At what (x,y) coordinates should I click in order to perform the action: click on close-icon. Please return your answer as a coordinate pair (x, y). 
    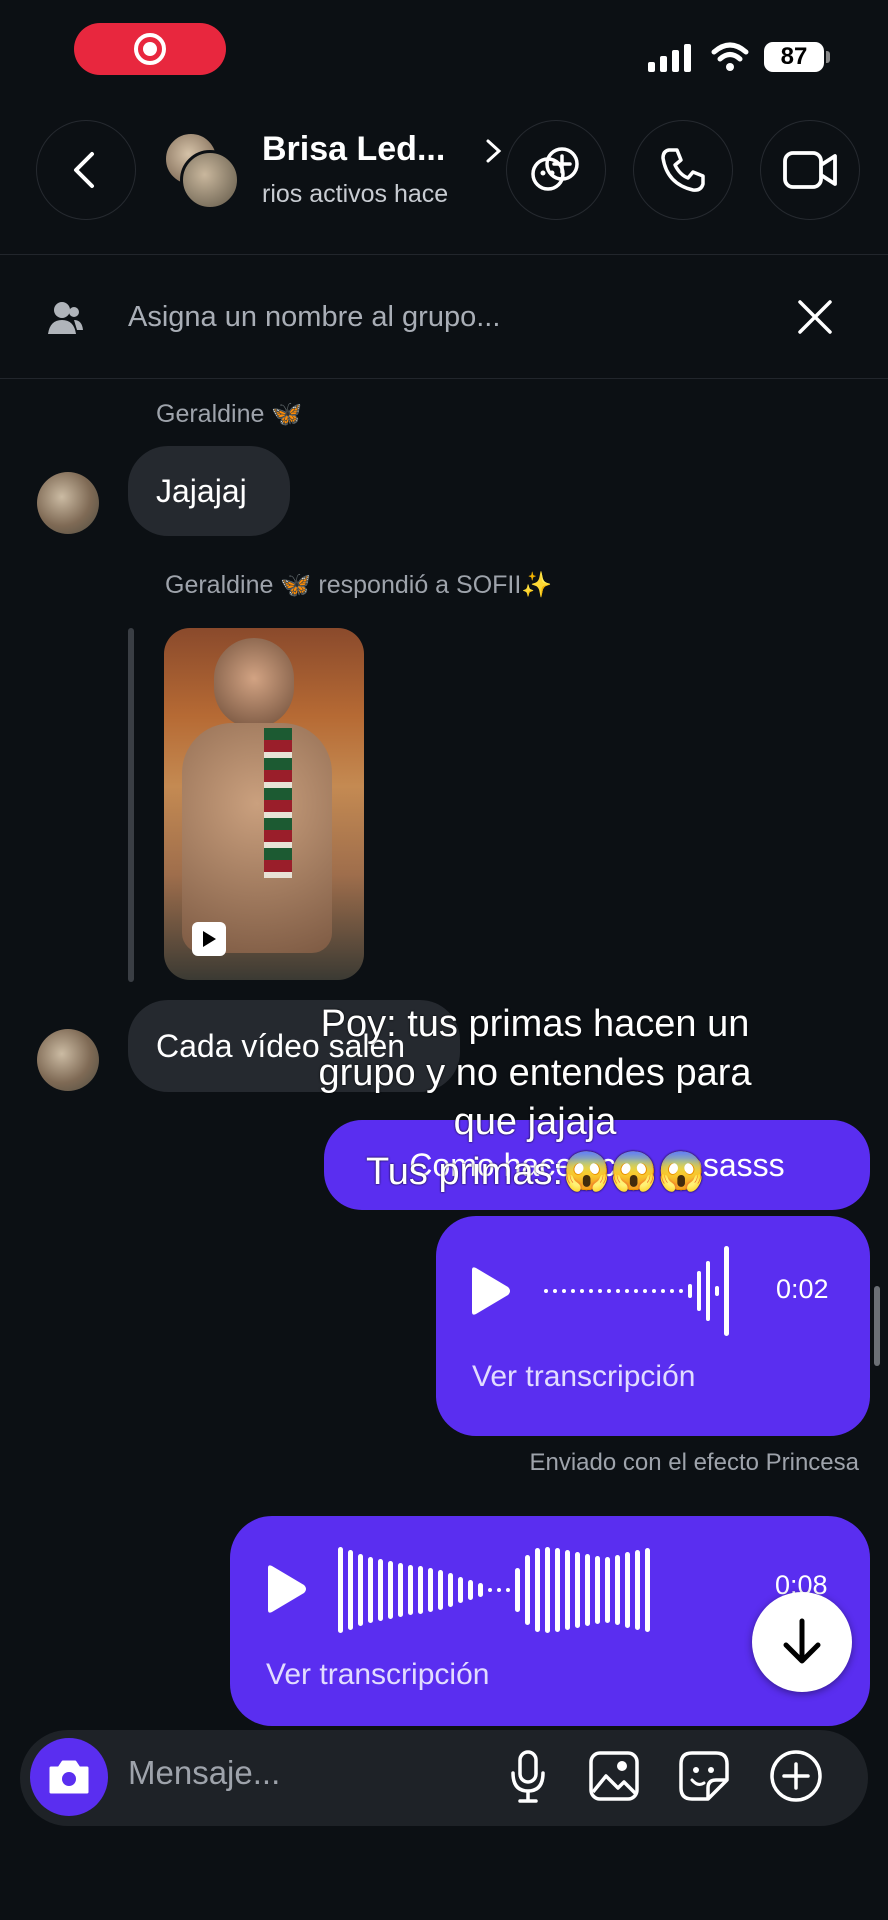
    Looking at the image, I should click on (815, 317).